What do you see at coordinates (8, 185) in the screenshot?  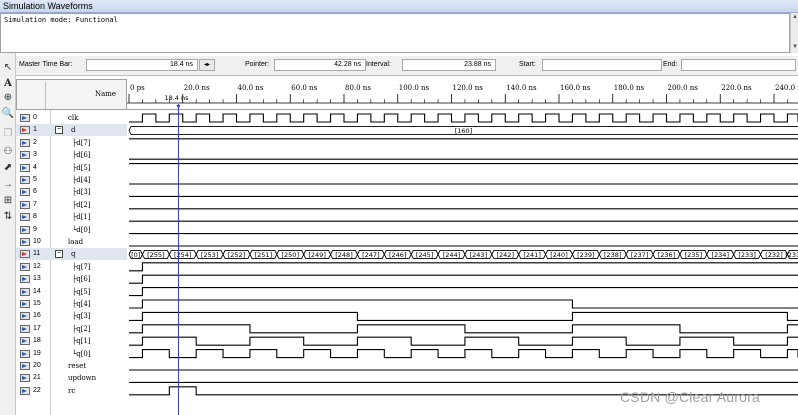 I see `arrow-right-icon: →` at bounding box center [8, 185].